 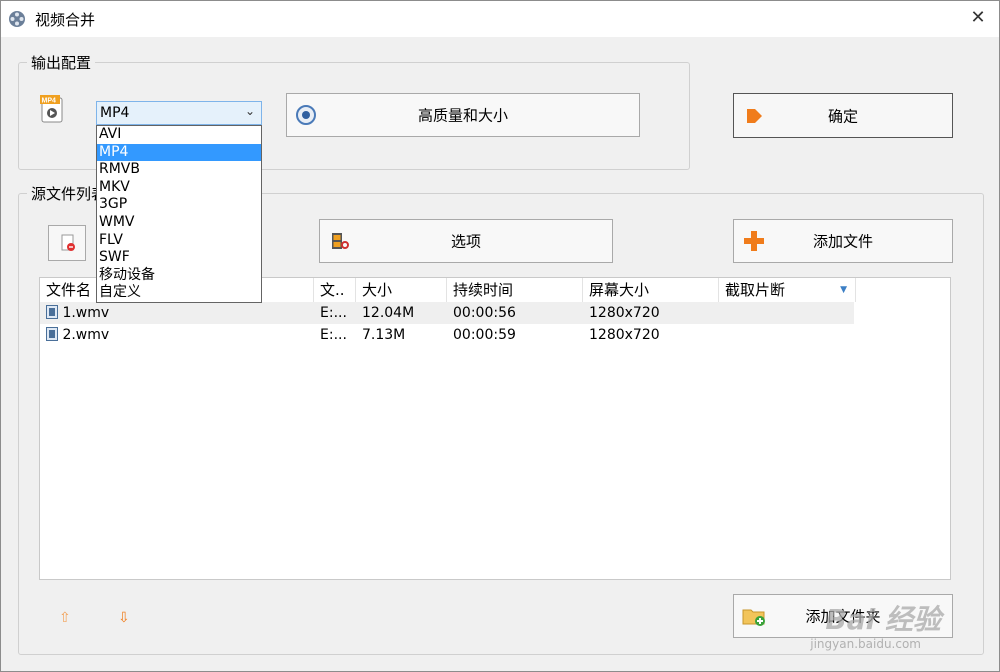 I want to click on options-label: 选项, so click(x=465, y=241).